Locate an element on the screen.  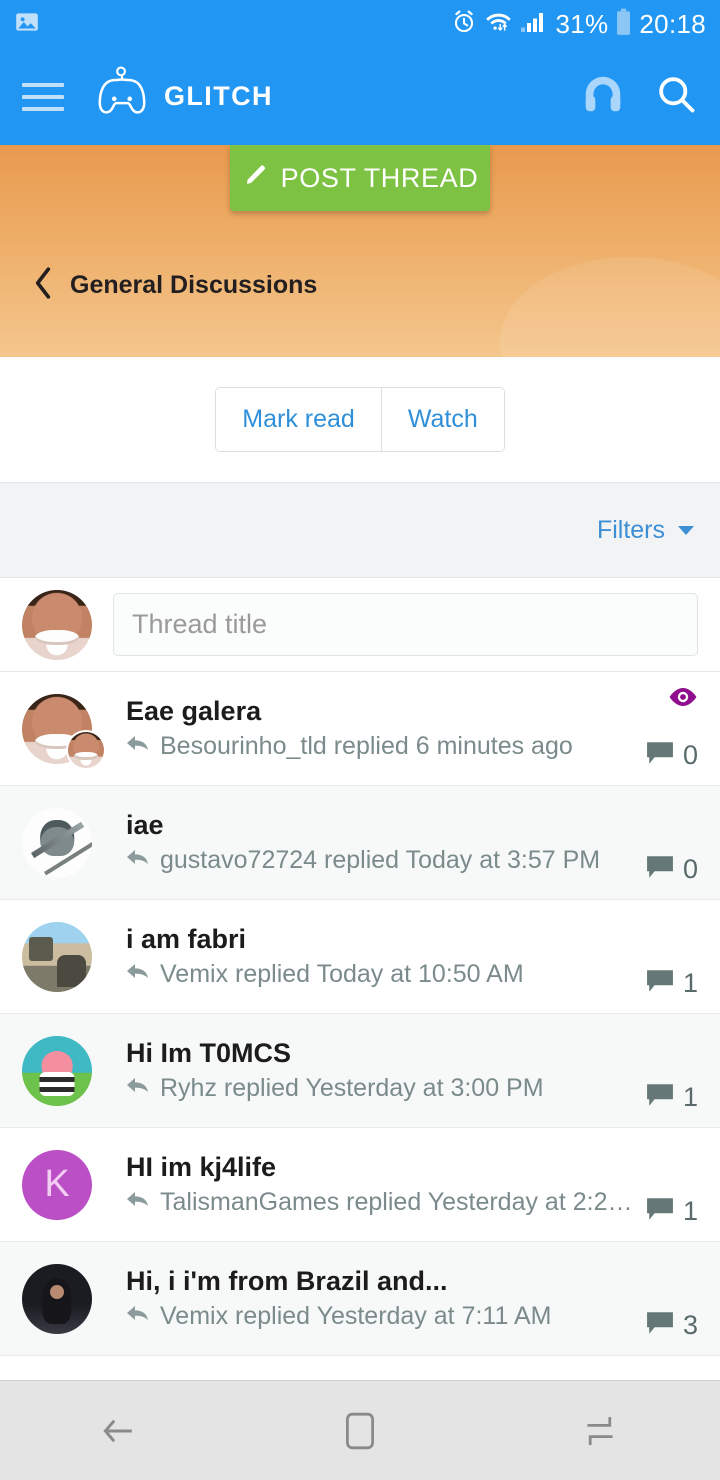
brand-logo: GLITCH is located at coordinates (182, 96).